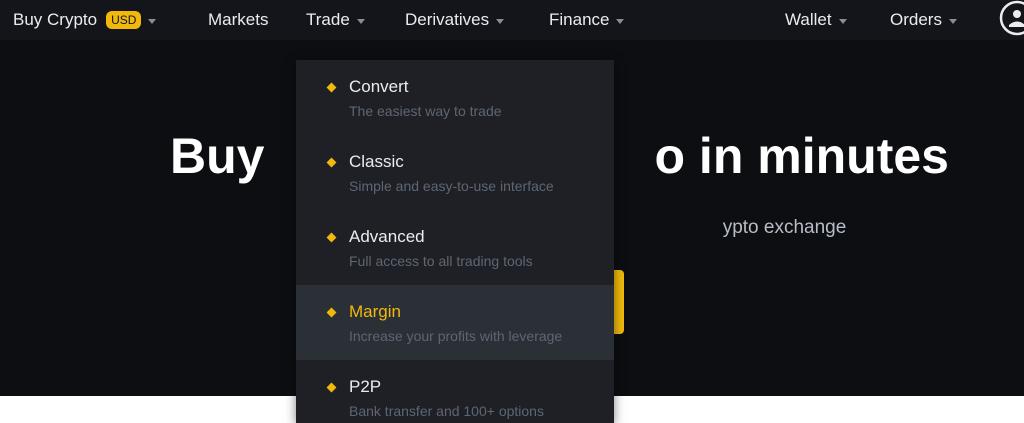 This screenshot has height=423, width=1024. I want to click on nav-markets-label: Markets, so click(238, 19).